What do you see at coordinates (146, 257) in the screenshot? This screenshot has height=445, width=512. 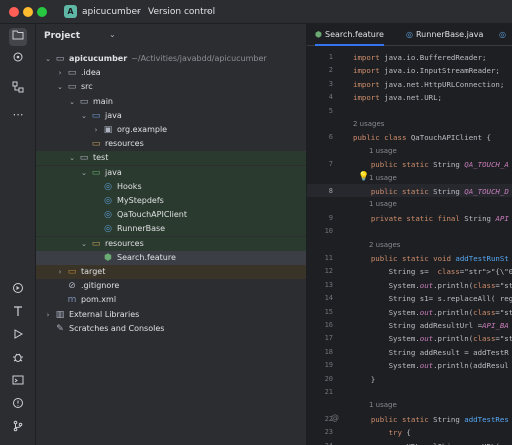 I see `tree-item-label: Search.feature` at bounding box center [146, 257].